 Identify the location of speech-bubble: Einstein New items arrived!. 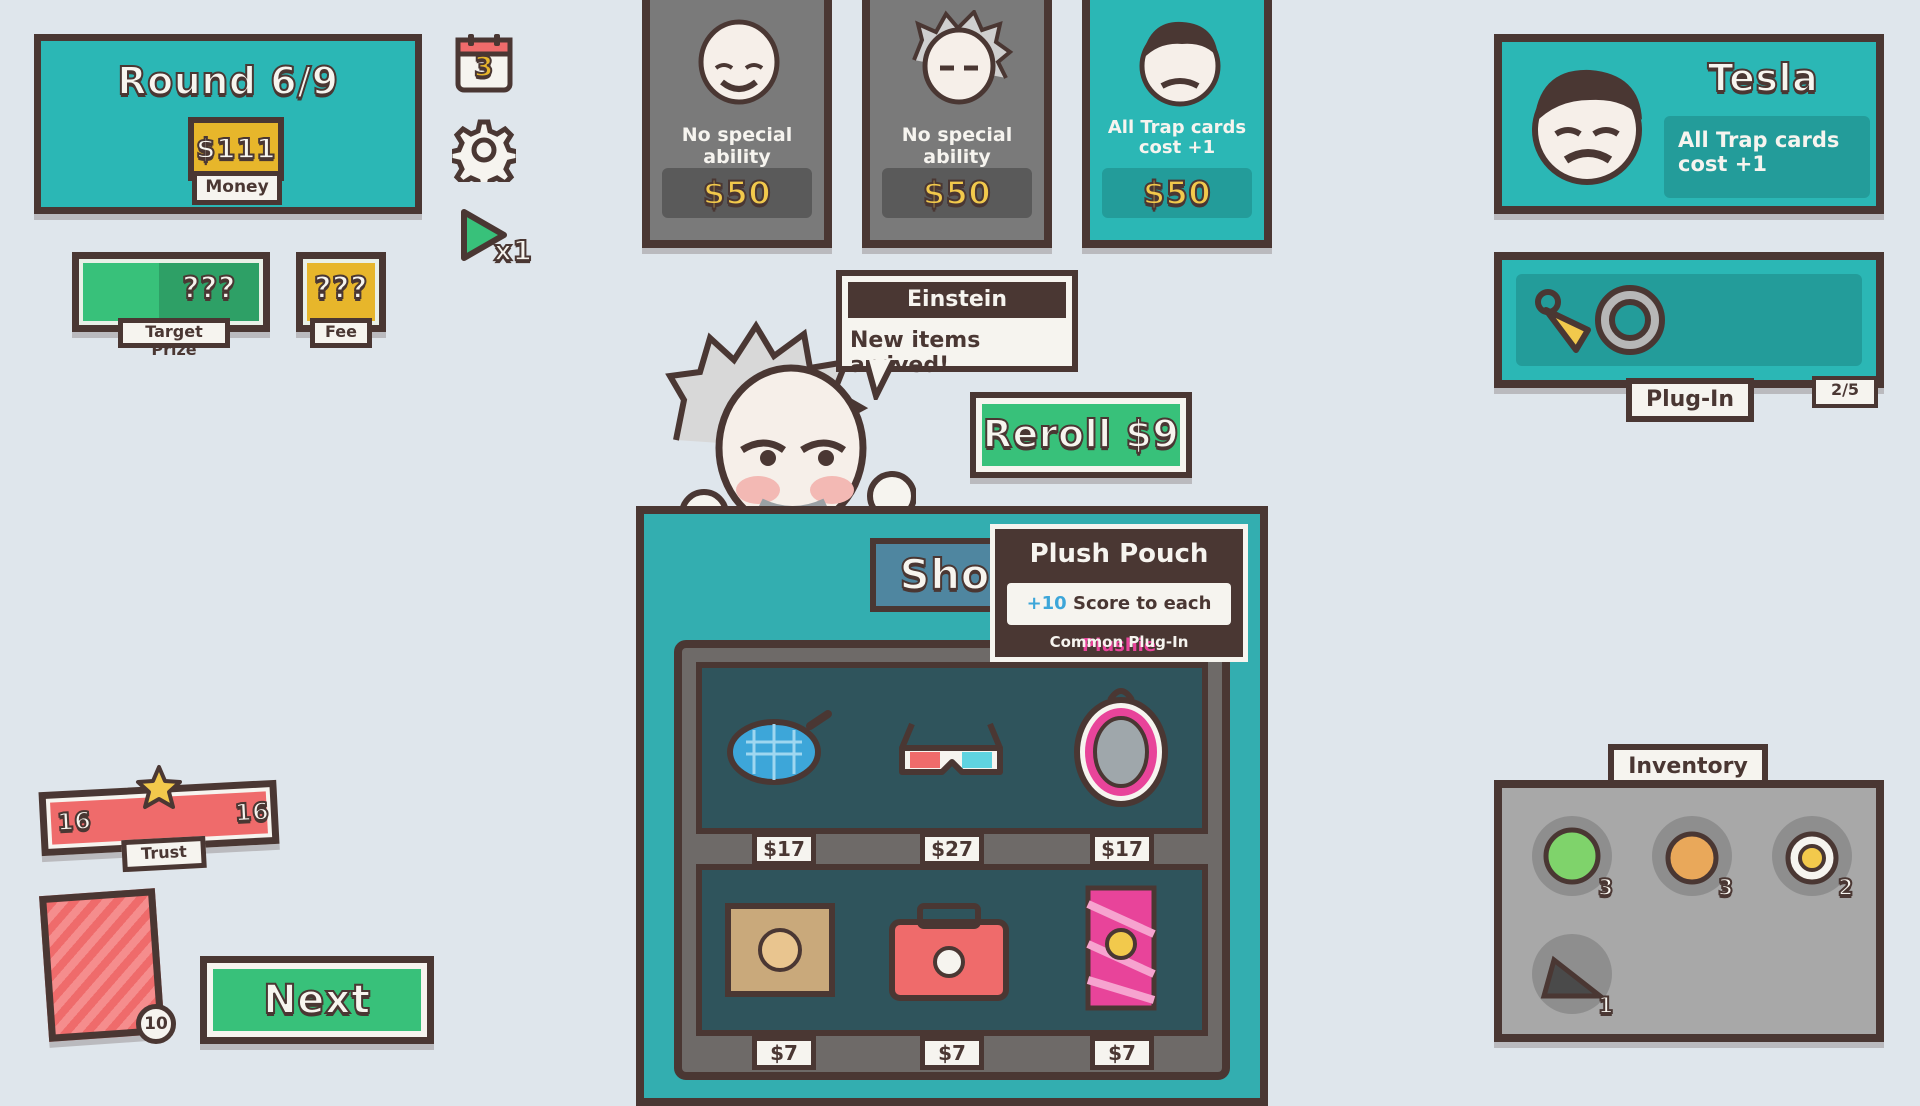
(957, 324).